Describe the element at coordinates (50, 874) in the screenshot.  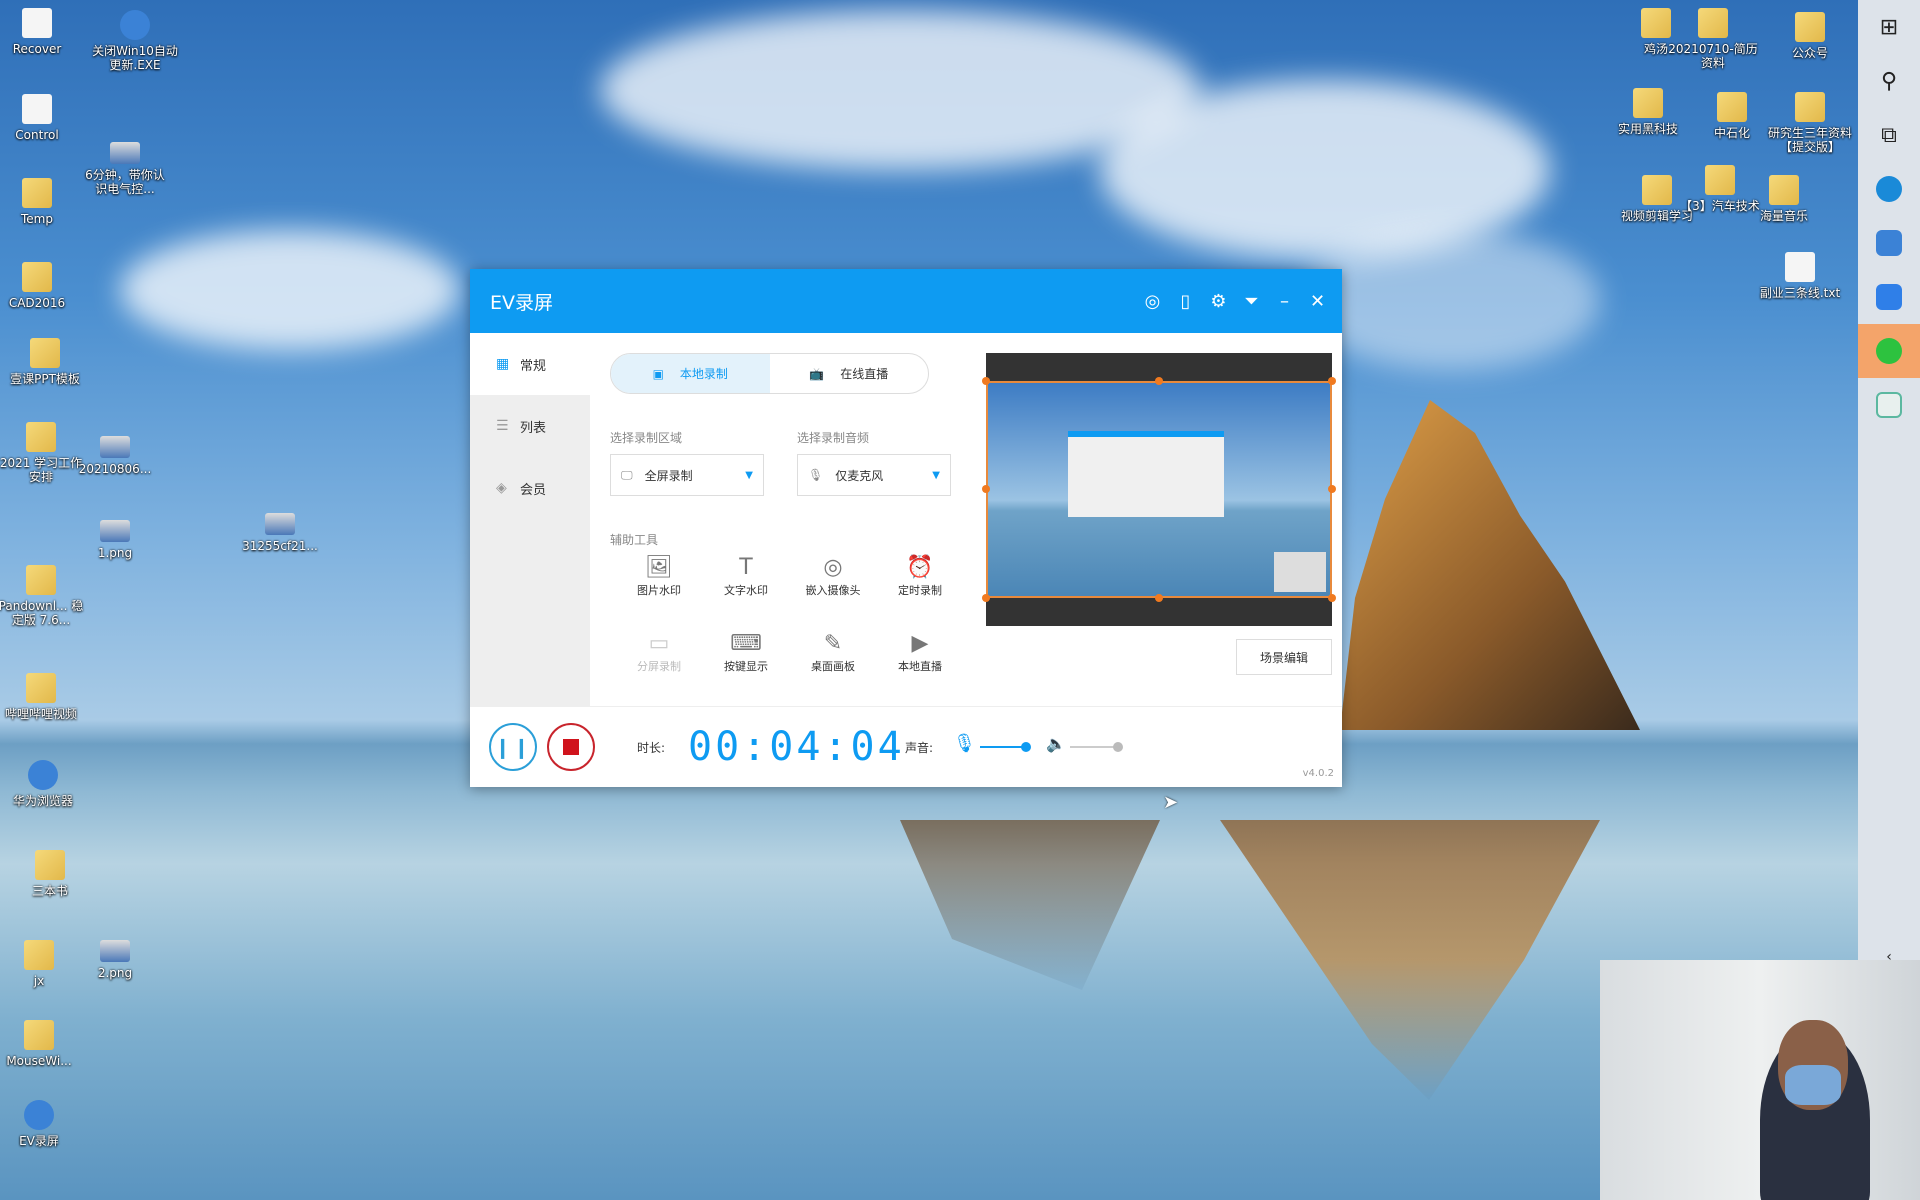
I see `desktop-icon: 三本书` at that location.